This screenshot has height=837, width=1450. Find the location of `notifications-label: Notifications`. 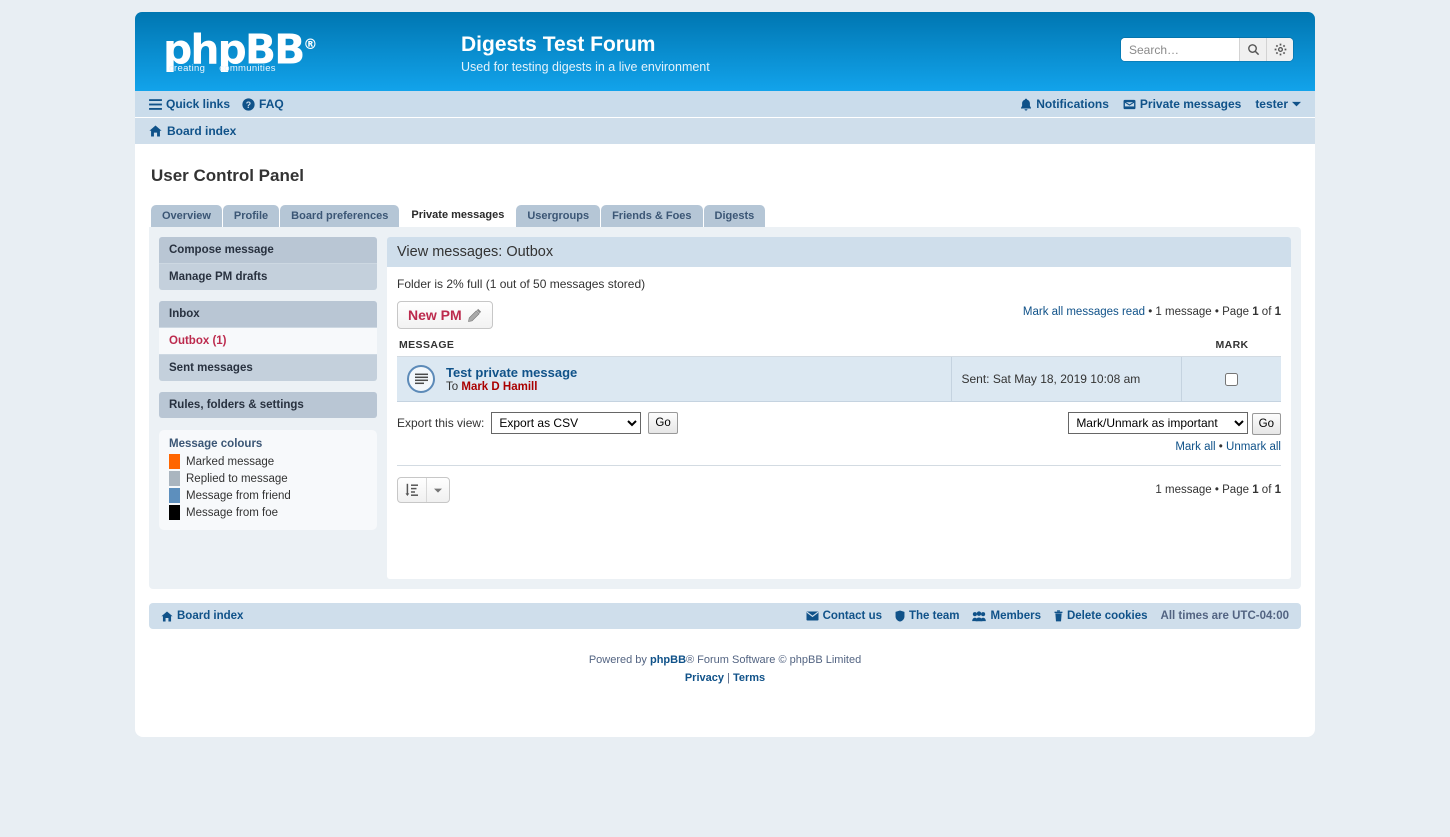

notifications-label: Notifications is located at coordinates (1072, 104).